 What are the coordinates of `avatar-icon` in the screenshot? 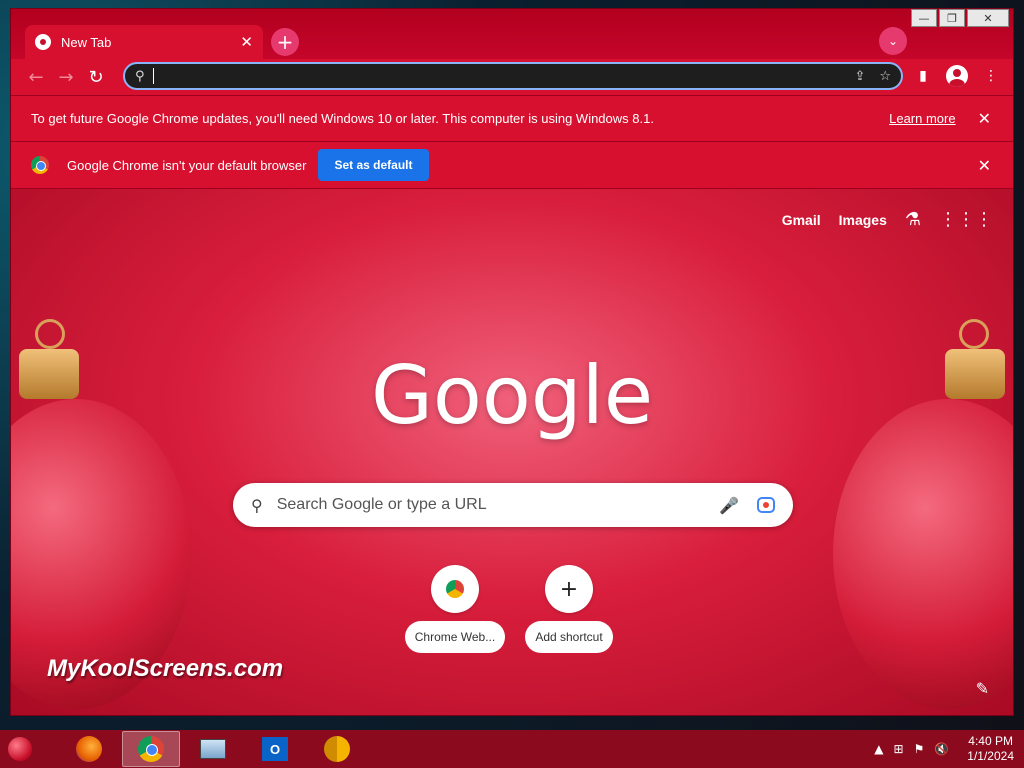 It's located at (957, 76).